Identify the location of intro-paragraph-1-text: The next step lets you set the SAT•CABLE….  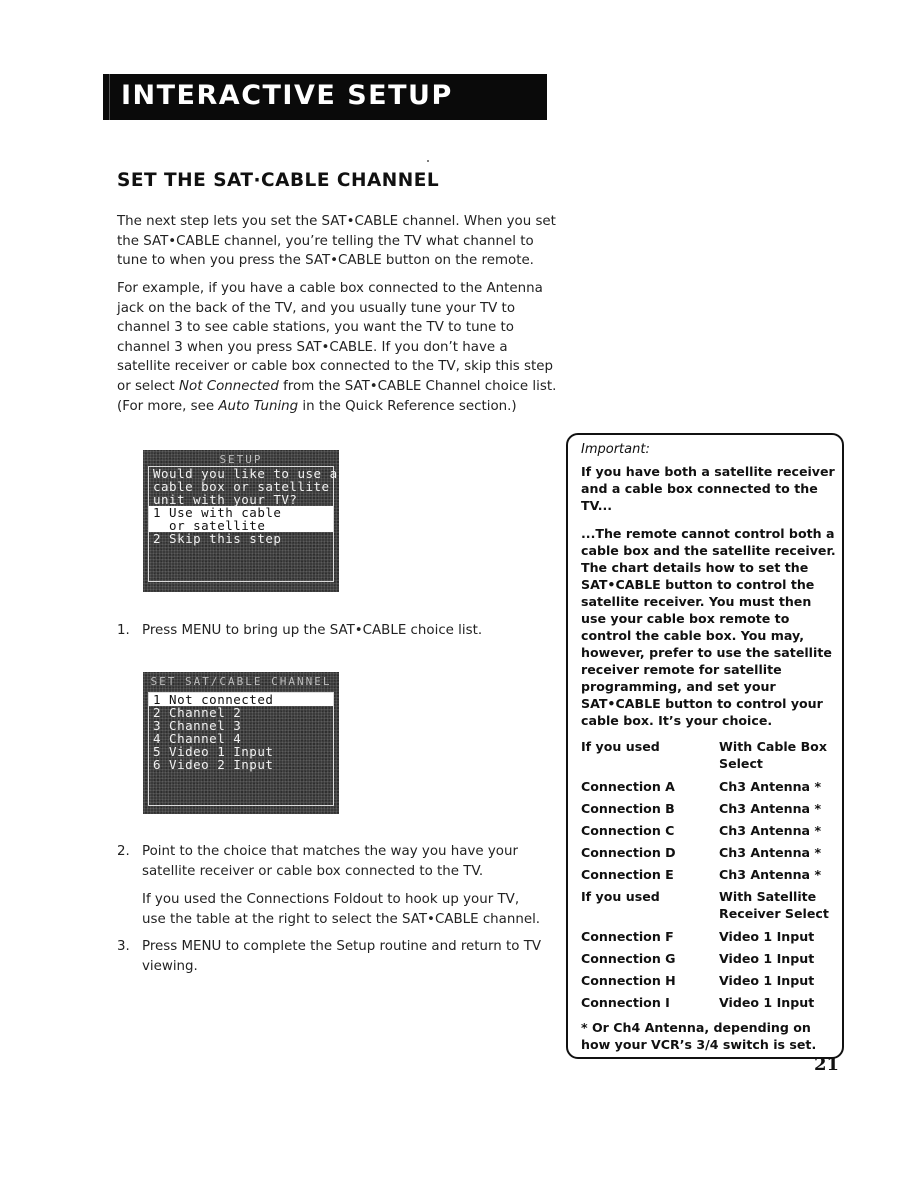
(336, 241).